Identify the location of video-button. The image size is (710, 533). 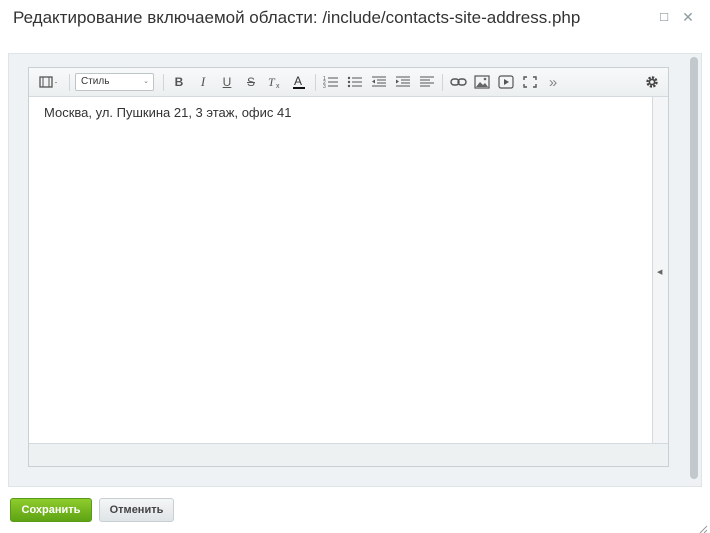
(506, 82).